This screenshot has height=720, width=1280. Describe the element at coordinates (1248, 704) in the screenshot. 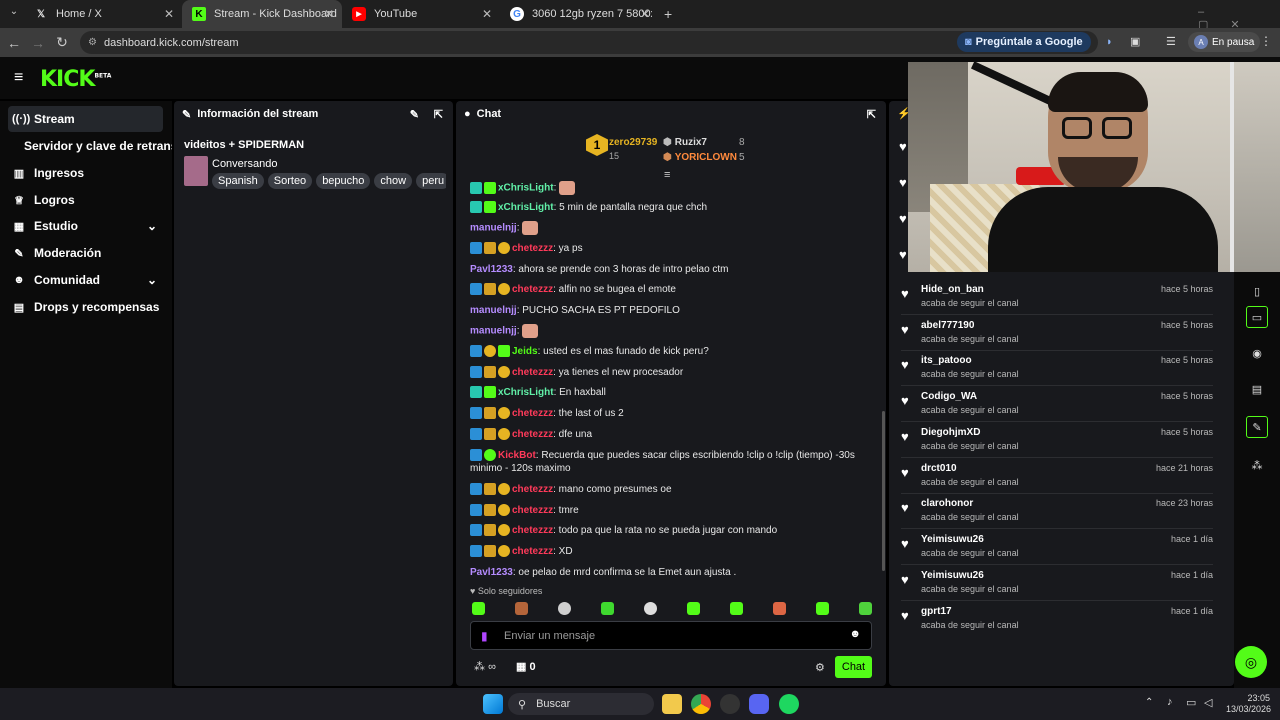

I see `clock: 23:05 13/03/2026` at that location.